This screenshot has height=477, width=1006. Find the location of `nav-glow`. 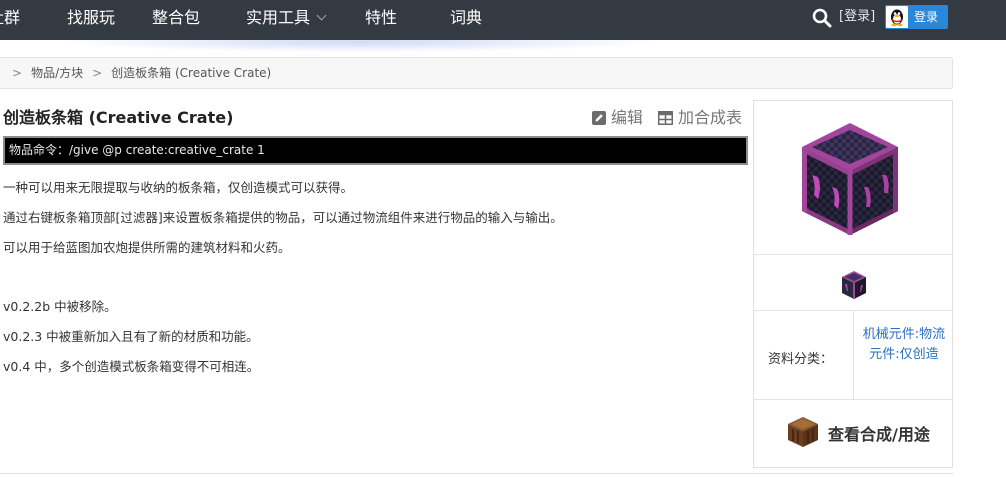

nav-glow is located at coordinates (503, 46).